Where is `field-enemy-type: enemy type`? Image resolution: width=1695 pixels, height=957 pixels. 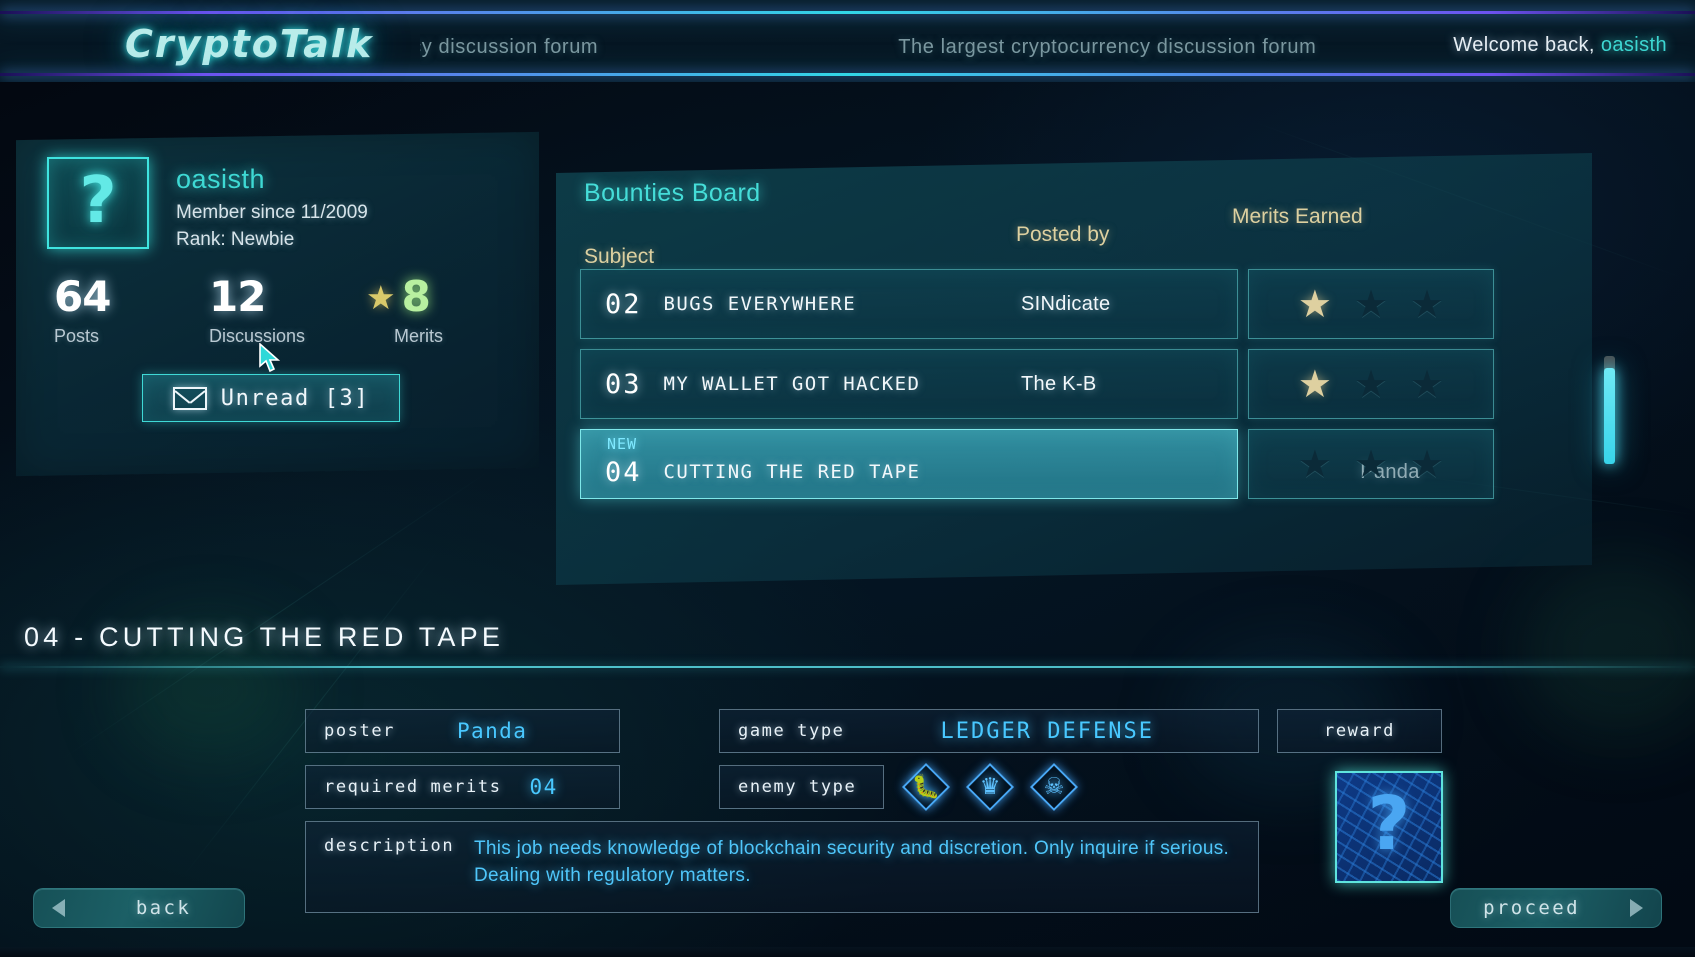
field-enemy-type: enemy type is located at coordinates (801, 787).